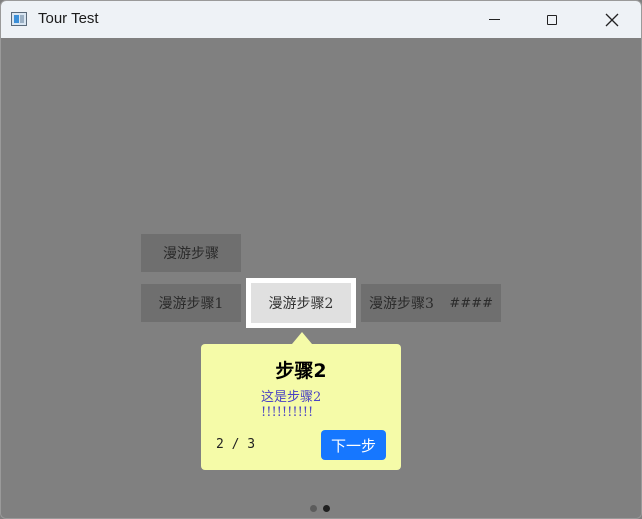 This screenshot has height=519, width=642. I want to click on popover-body-line1: 这是步骤2, so click(291, 397).